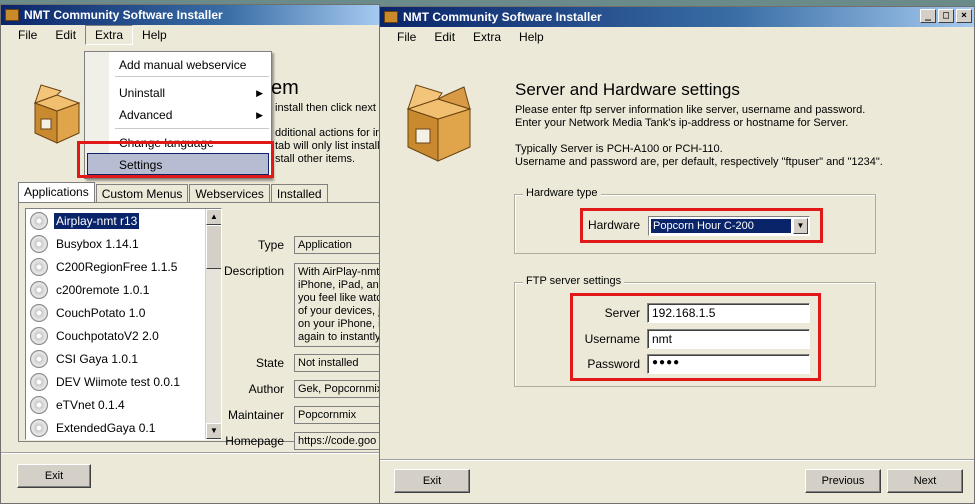  What do you see at coordinates (964, 16) in the screenshot?
I see `close-icon: ×` at bounding box center [964, 16].